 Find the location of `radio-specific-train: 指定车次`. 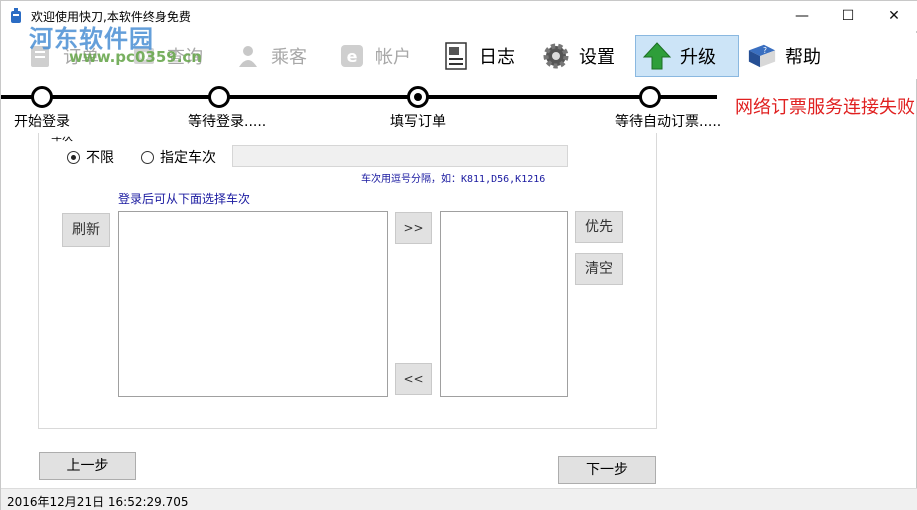

radio-specific-train: 指定车次 is located at coordinates (178, 157).